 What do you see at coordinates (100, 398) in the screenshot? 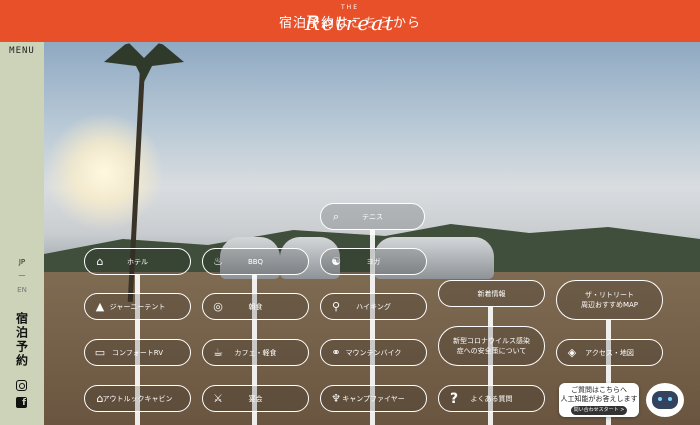
I see `cabin-icon: ⌂` at bounding box center [100, 398].